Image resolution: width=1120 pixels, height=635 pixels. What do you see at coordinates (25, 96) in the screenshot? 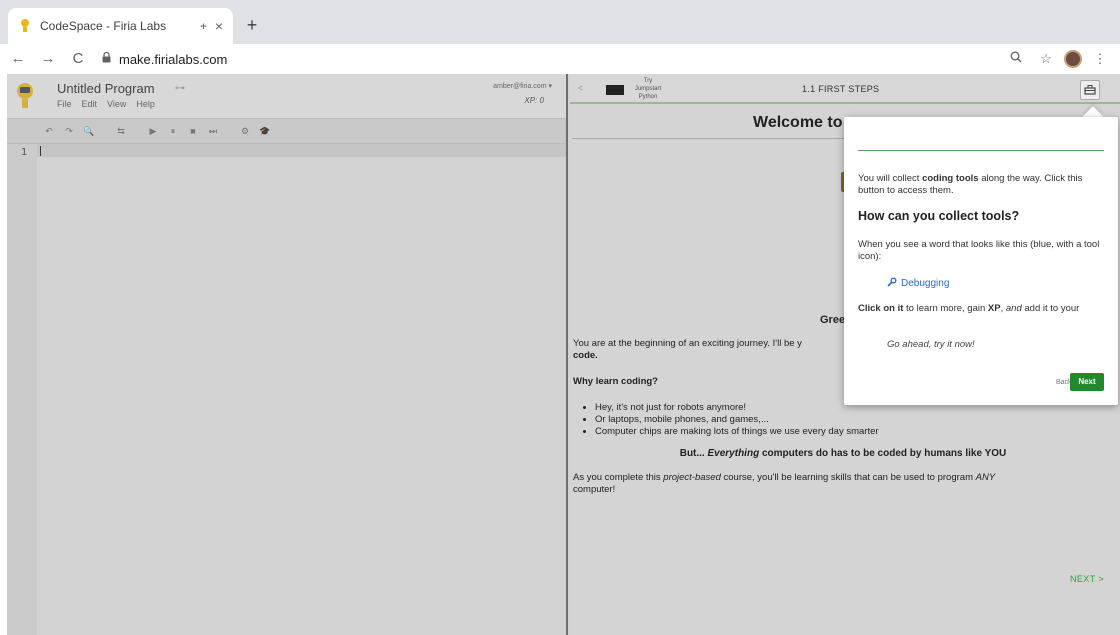
I see `firia-logo-icon` at bounding box center [25, 96].